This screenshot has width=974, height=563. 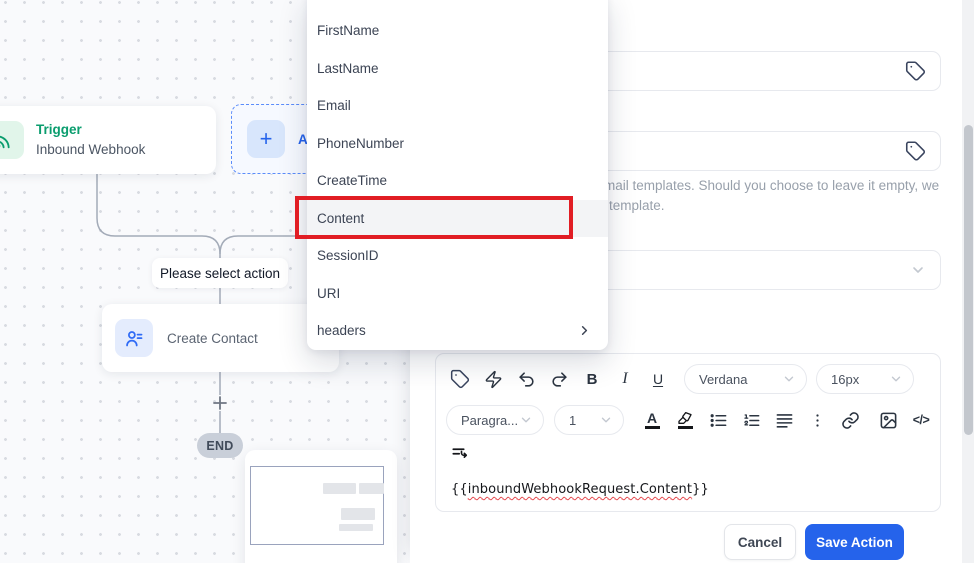 What do you see at coordinates (559, 379) in the screenshot?
I see `redo-icon` at bounding box center [559, 379].